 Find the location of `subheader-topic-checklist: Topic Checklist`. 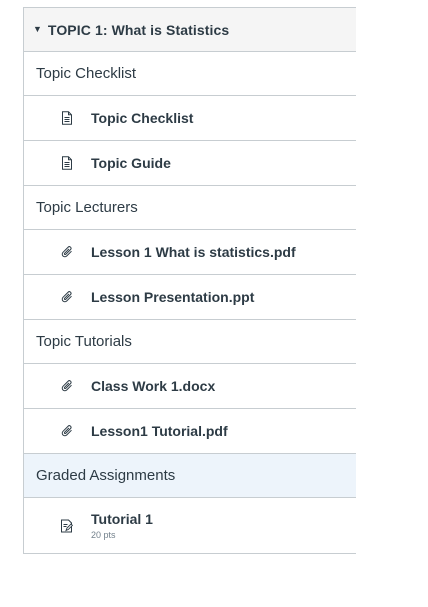

subheader-topic-checklist: Topic Checklist is located at coordinates (190, 74).